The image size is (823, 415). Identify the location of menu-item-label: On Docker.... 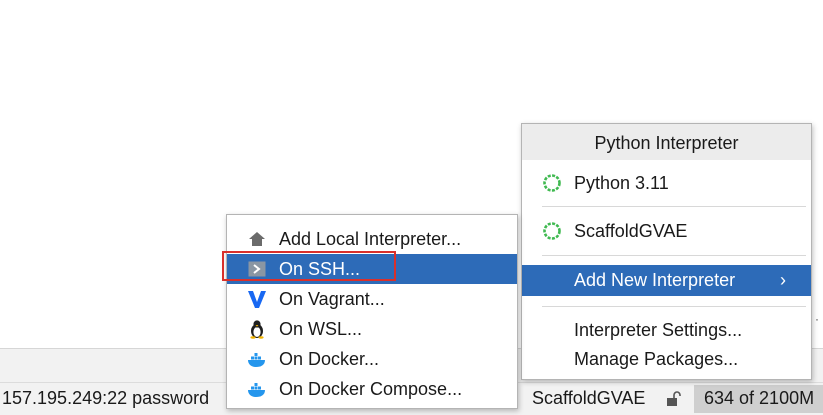
(329, 359).